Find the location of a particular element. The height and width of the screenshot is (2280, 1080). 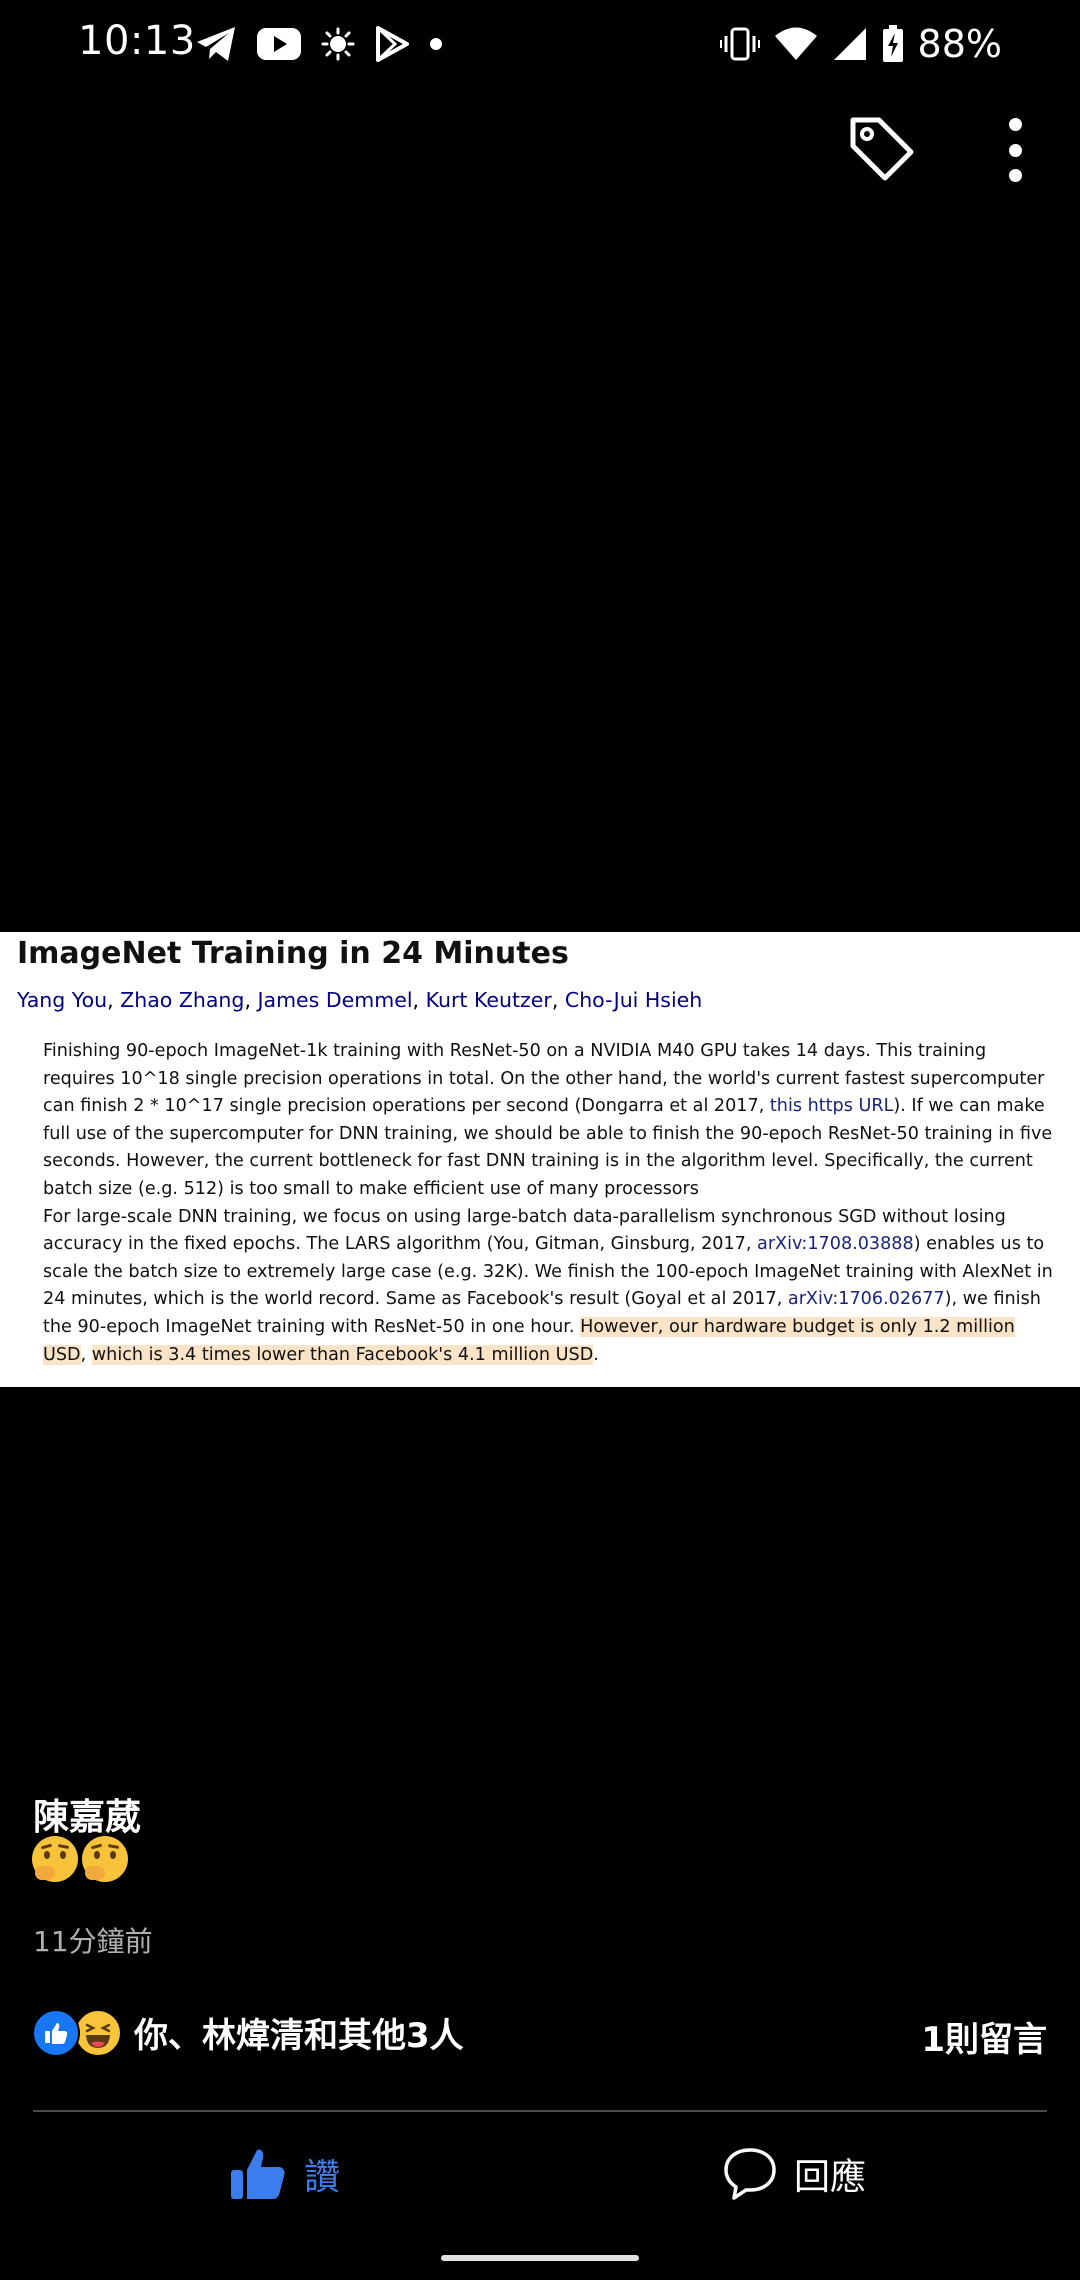

comment-button: 回應 is located at coordinates (794, 2174).